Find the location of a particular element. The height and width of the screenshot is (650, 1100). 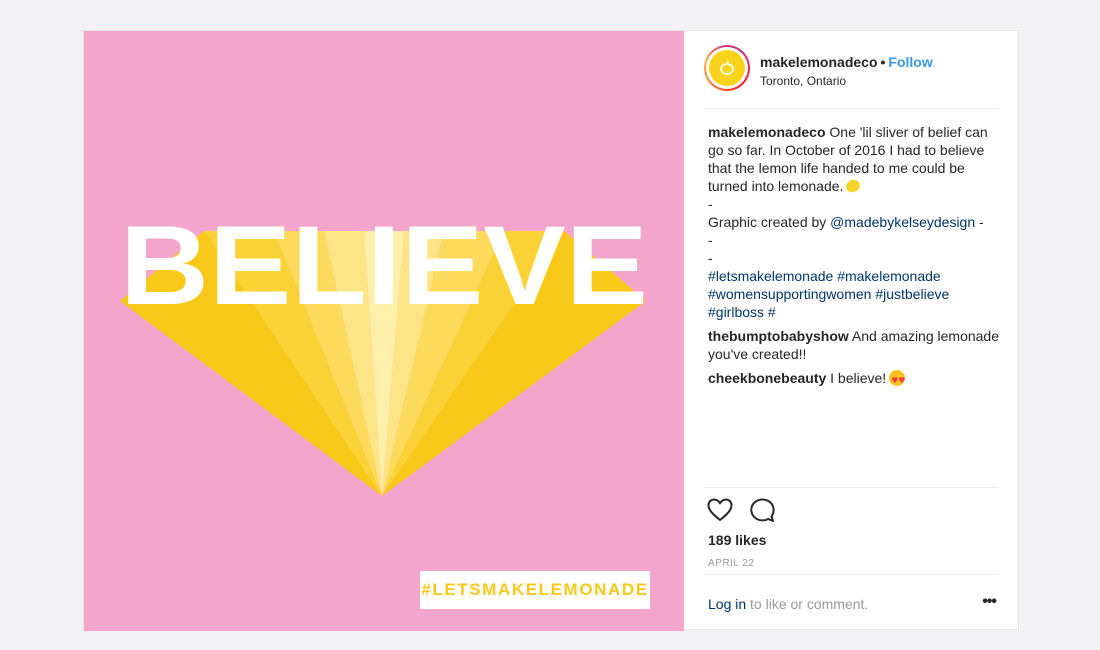

login-prompt: Log in to like or comment. is located at coordinates (788, 604).